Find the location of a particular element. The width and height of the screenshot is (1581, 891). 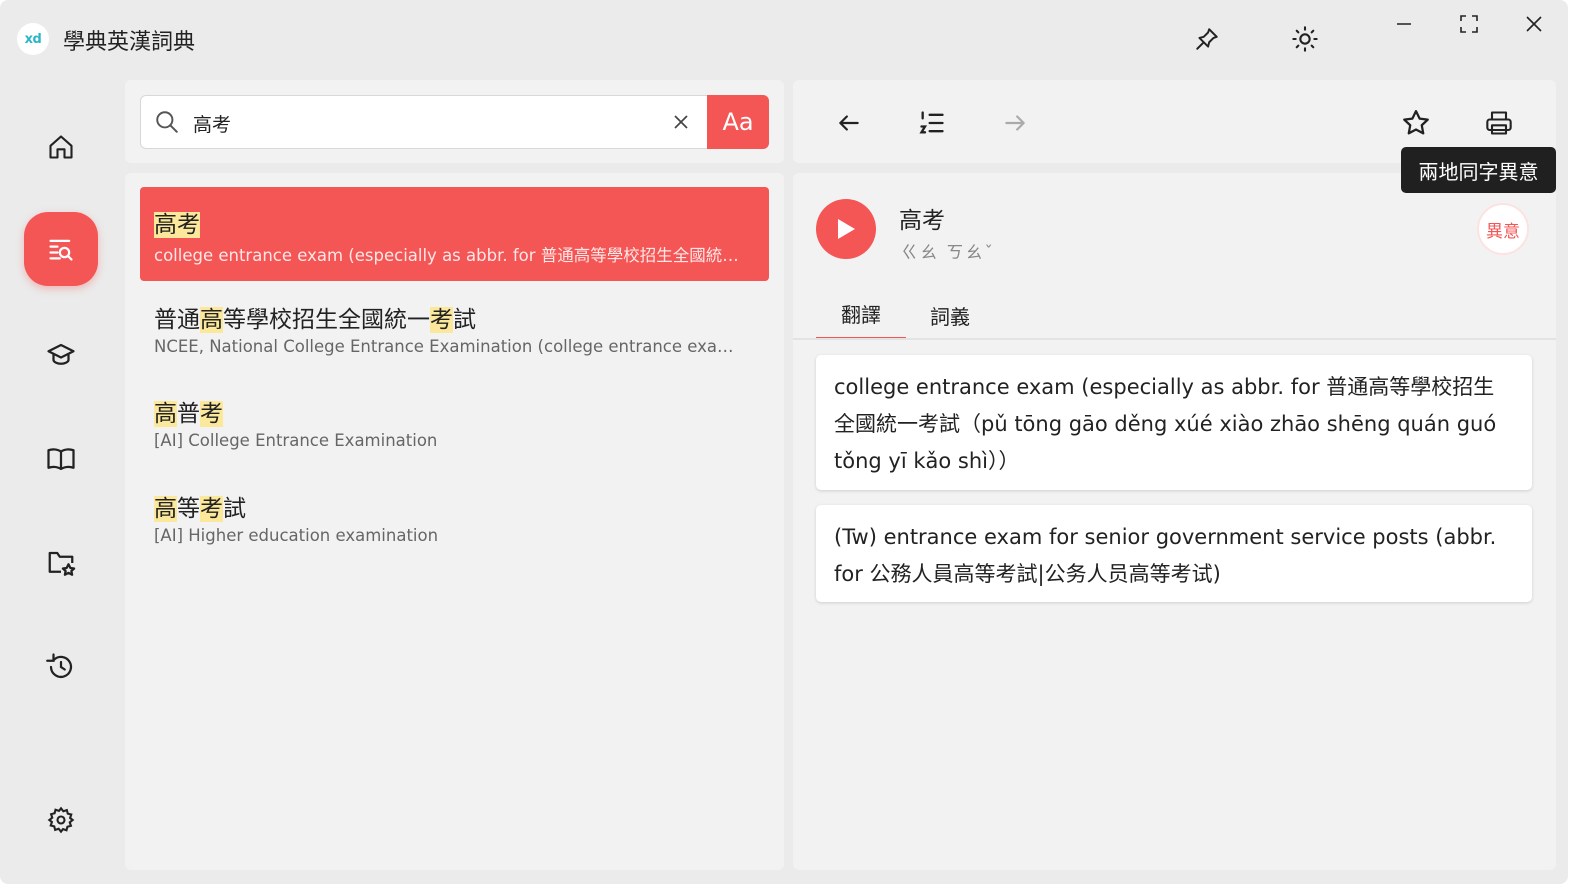

result-headword: 高等考試 is located at coordinates (200, 506).